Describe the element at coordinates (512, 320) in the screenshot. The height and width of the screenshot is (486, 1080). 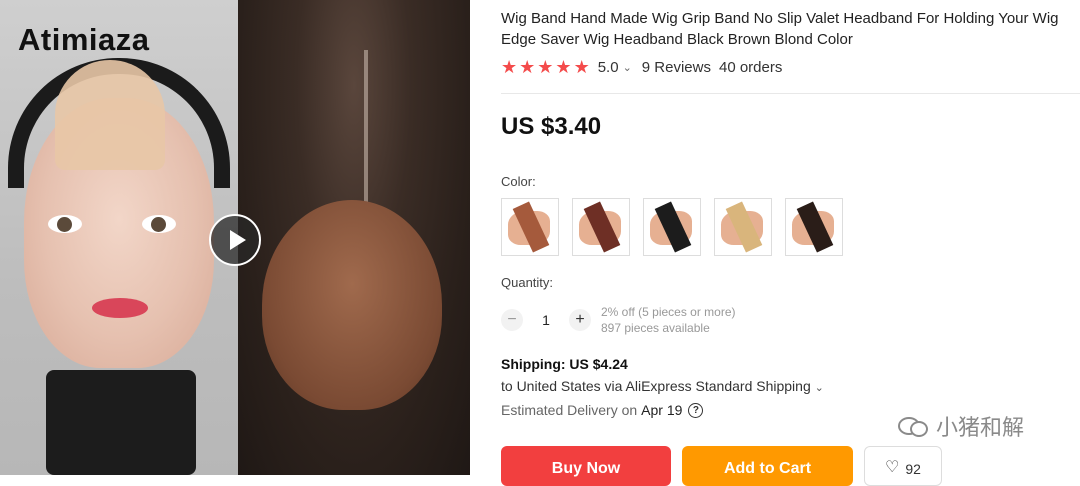
I see `decrease-button: −` at that location.